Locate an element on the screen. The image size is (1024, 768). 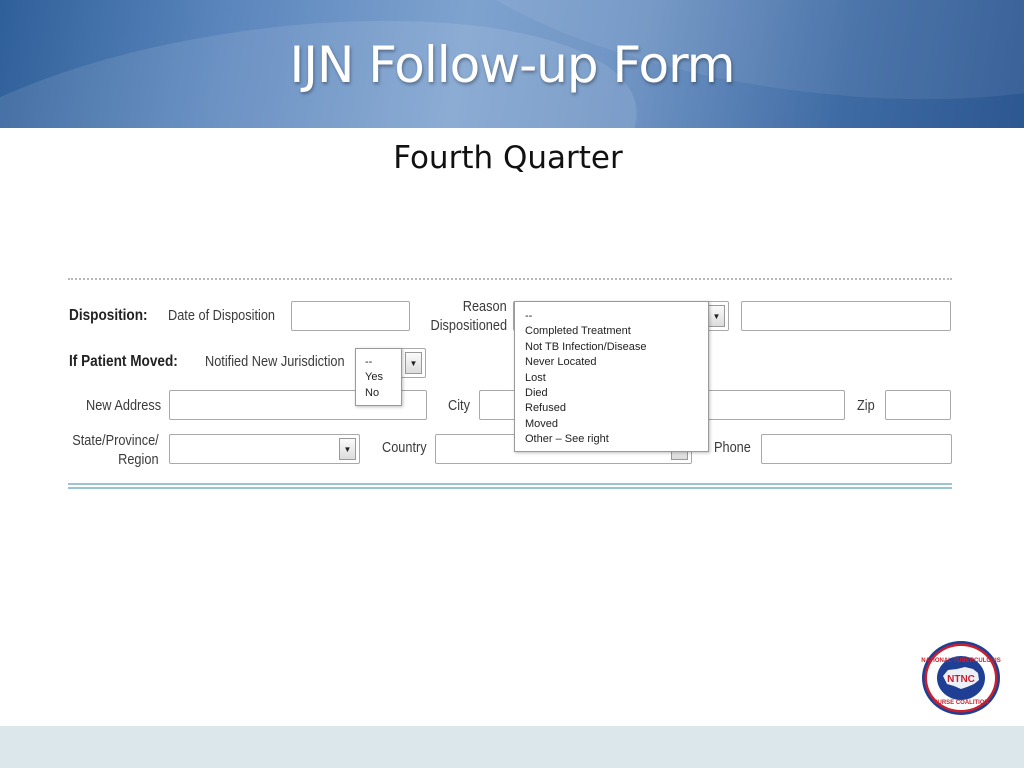
disposition-section-label: Disposition: is located at coordinates (108, 315).